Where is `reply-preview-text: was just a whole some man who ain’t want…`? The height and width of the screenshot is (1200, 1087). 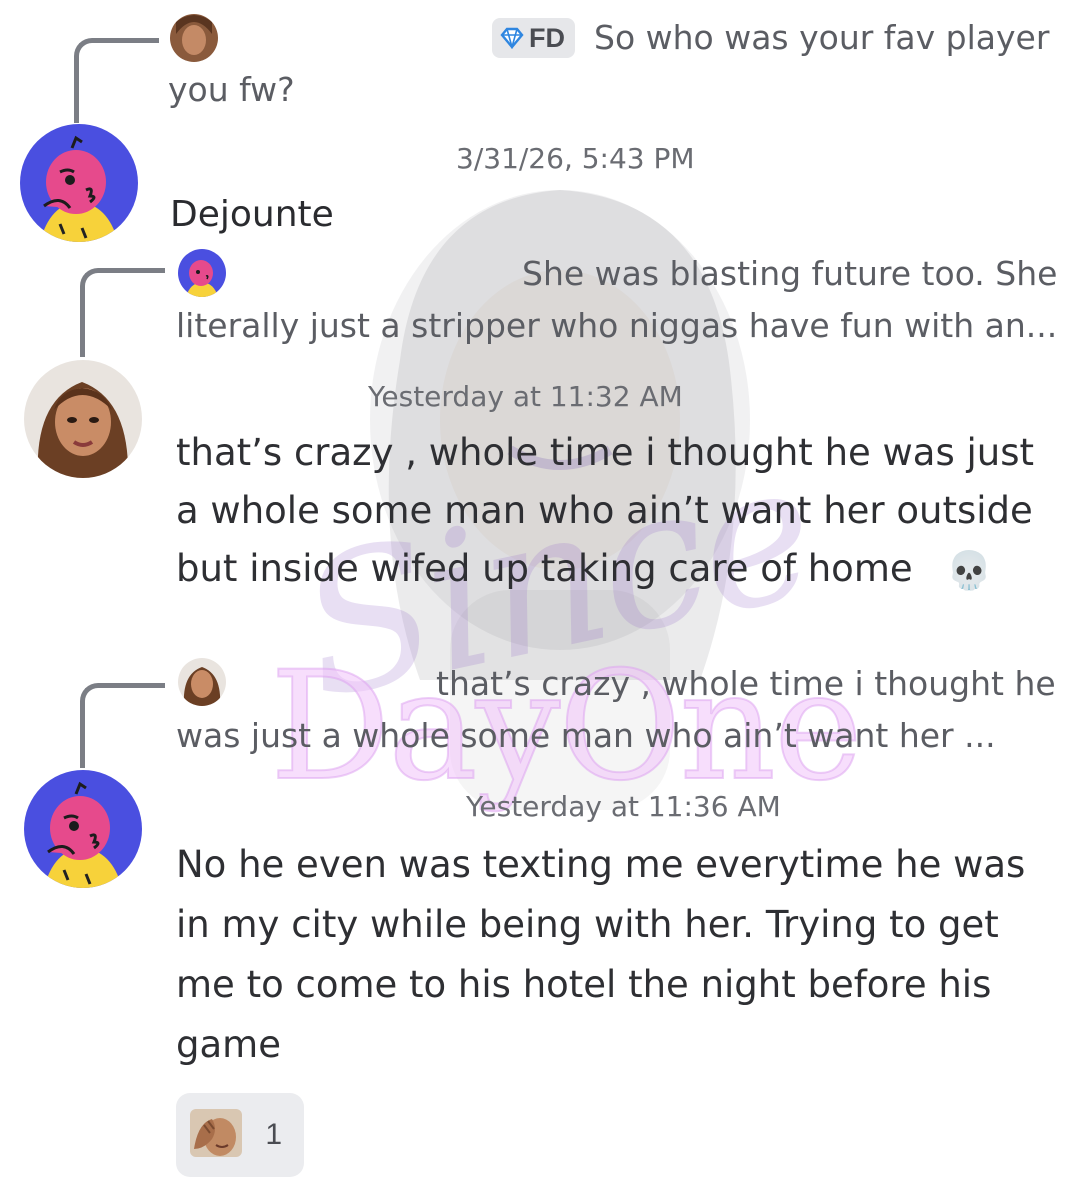 reply-preview-text: was just a whole some man who ain’t want… is located at coordinates (586, 735).